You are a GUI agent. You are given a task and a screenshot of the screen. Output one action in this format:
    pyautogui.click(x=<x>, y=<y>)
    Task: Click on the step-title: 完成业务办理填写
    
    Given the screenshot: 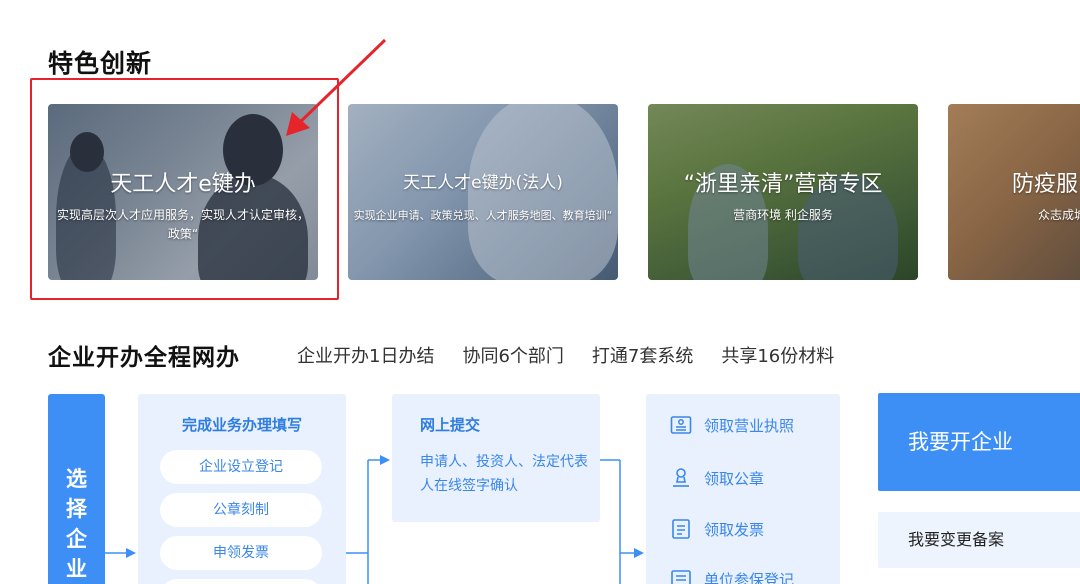 What is the action you would take?
    pyautogui.click(x=241, y=425)
    